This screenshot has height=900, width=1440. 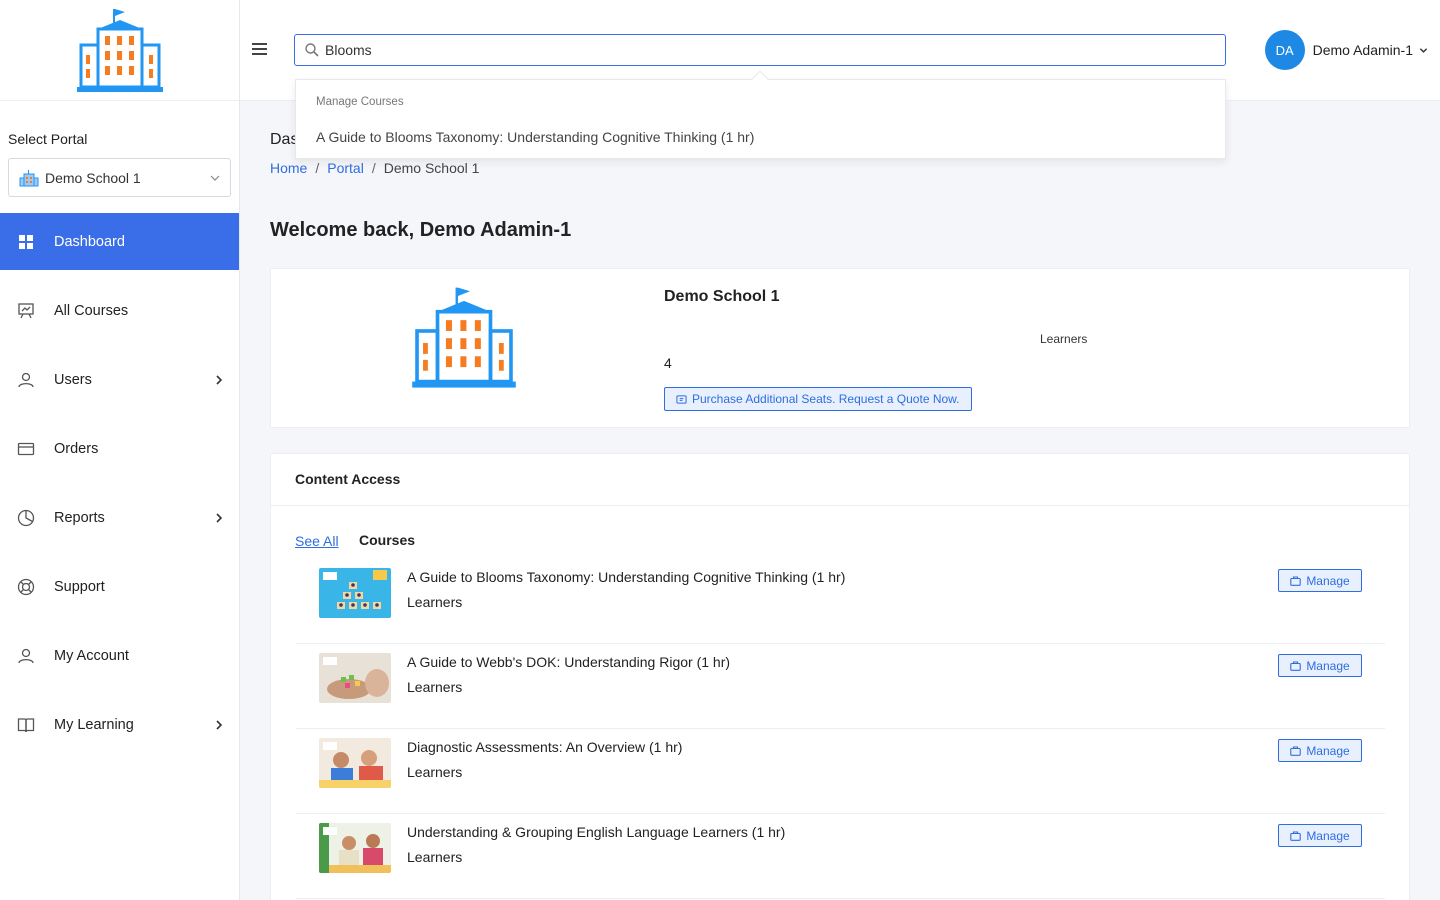 What do you see at coordinates (26, 518) in the screenshot?
I see `pie-chart-icon` at bounding box center [26, 518].